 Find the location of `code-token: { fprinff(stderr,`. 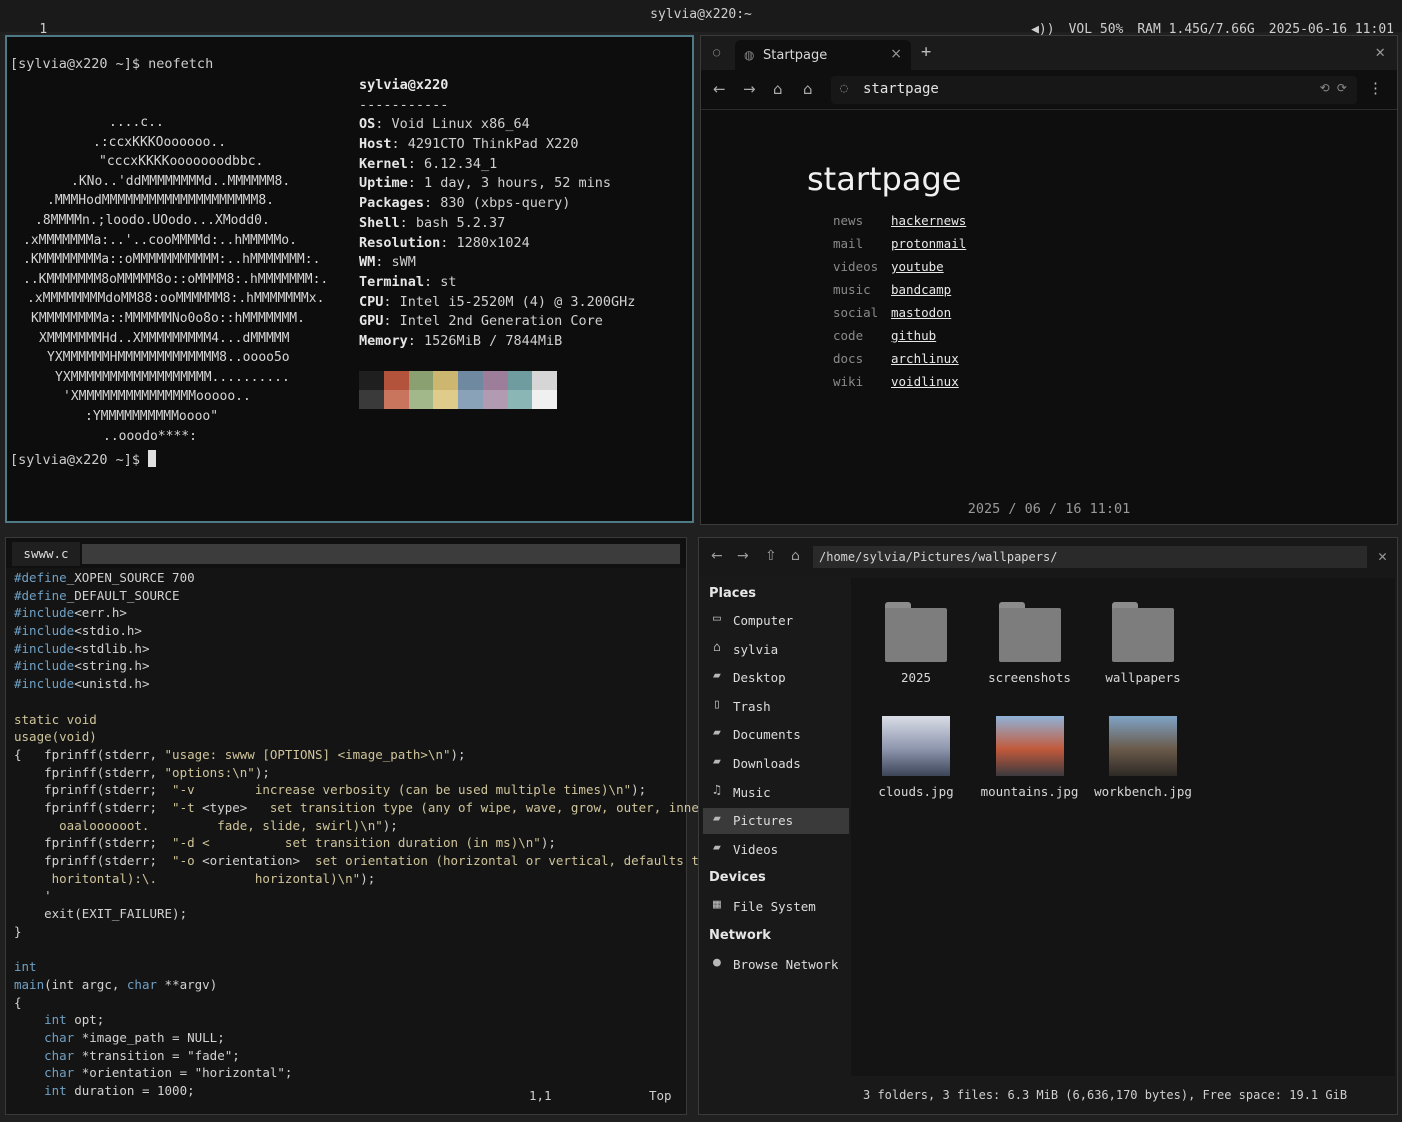

code-token: { fprinff(stderr, is located at coordinates (89, 754).